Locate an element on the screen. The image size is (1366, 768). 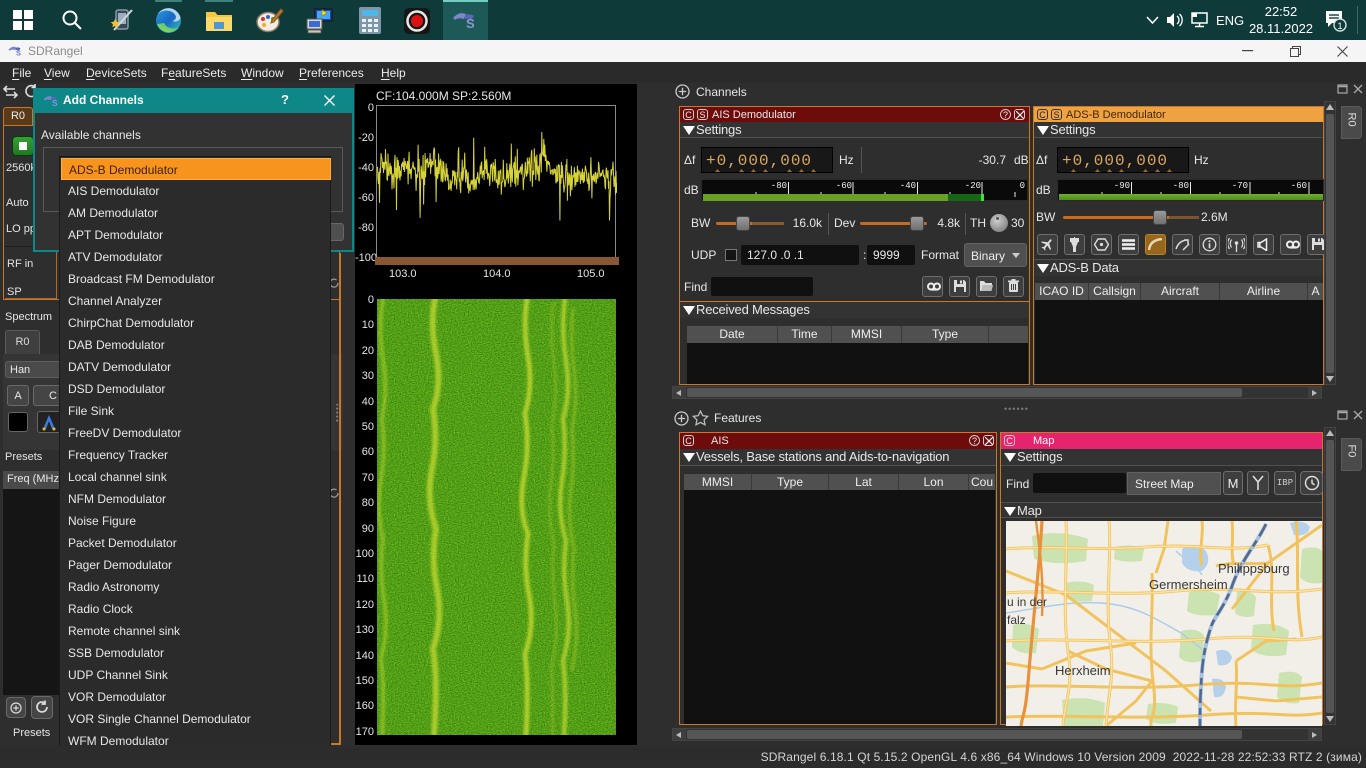
svg-text: u in der is located at coordinates (1027, 602).